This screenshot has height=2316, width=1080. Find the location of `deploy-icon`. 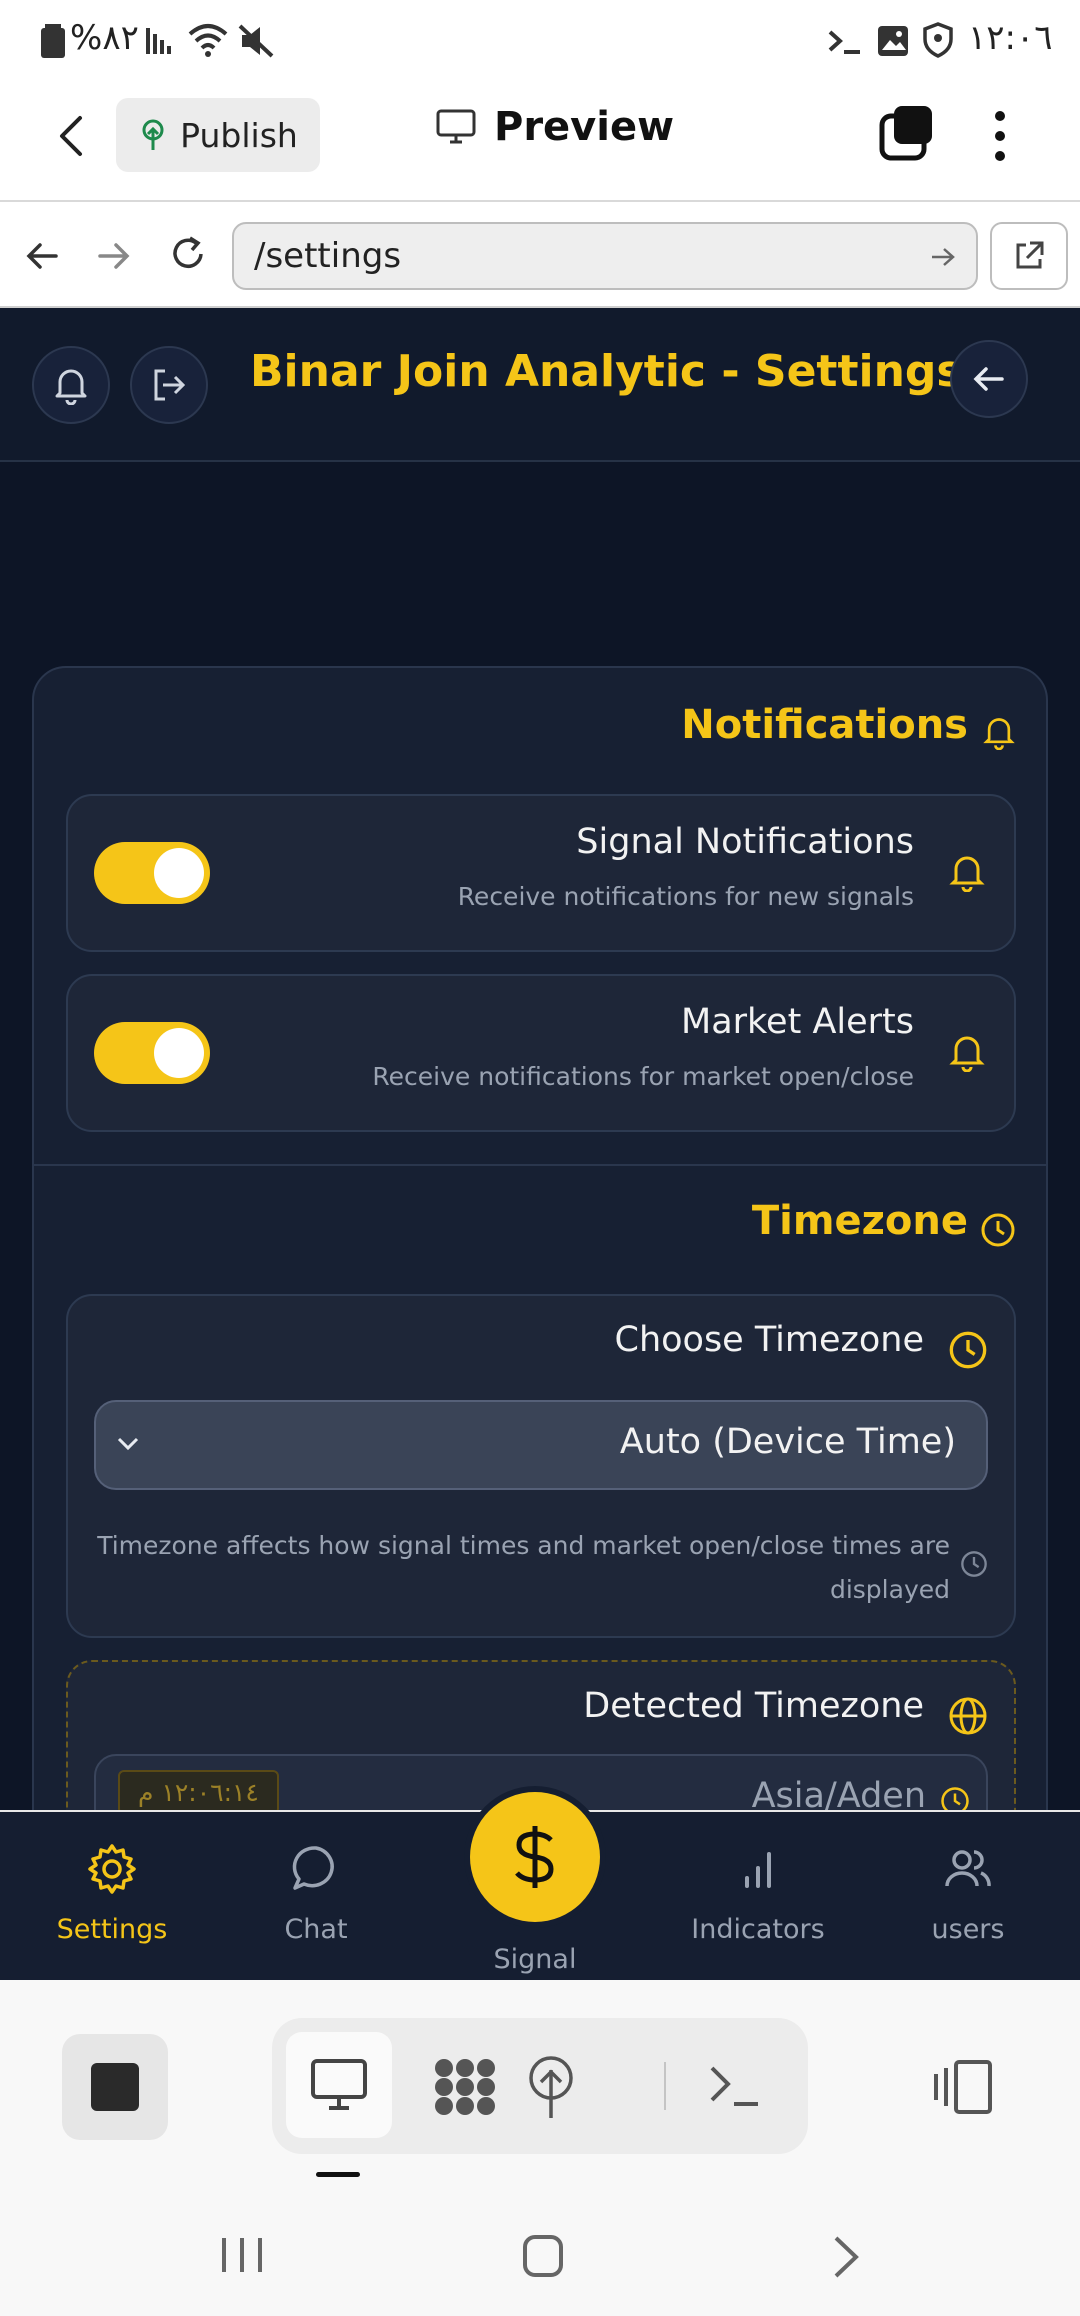

deploy-icon is located at coordinates (551, 2087).